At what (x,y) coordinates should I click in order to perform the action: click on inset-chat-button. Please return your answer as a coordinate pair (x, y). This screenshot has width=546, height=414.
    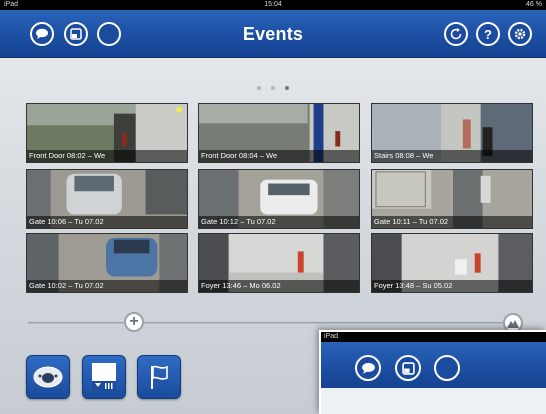
    Looking at the image, I should click on (368, 368).